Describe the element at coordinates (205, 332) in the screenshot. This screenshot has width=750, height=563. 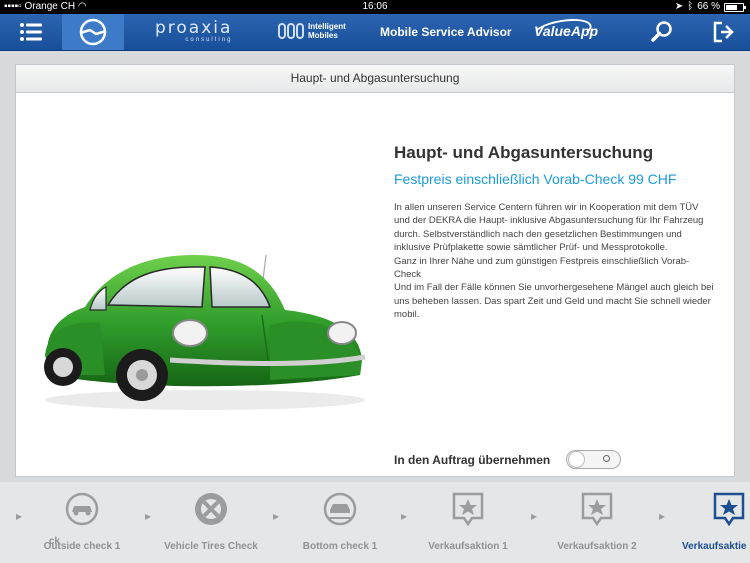
I see `car-image` at that location.